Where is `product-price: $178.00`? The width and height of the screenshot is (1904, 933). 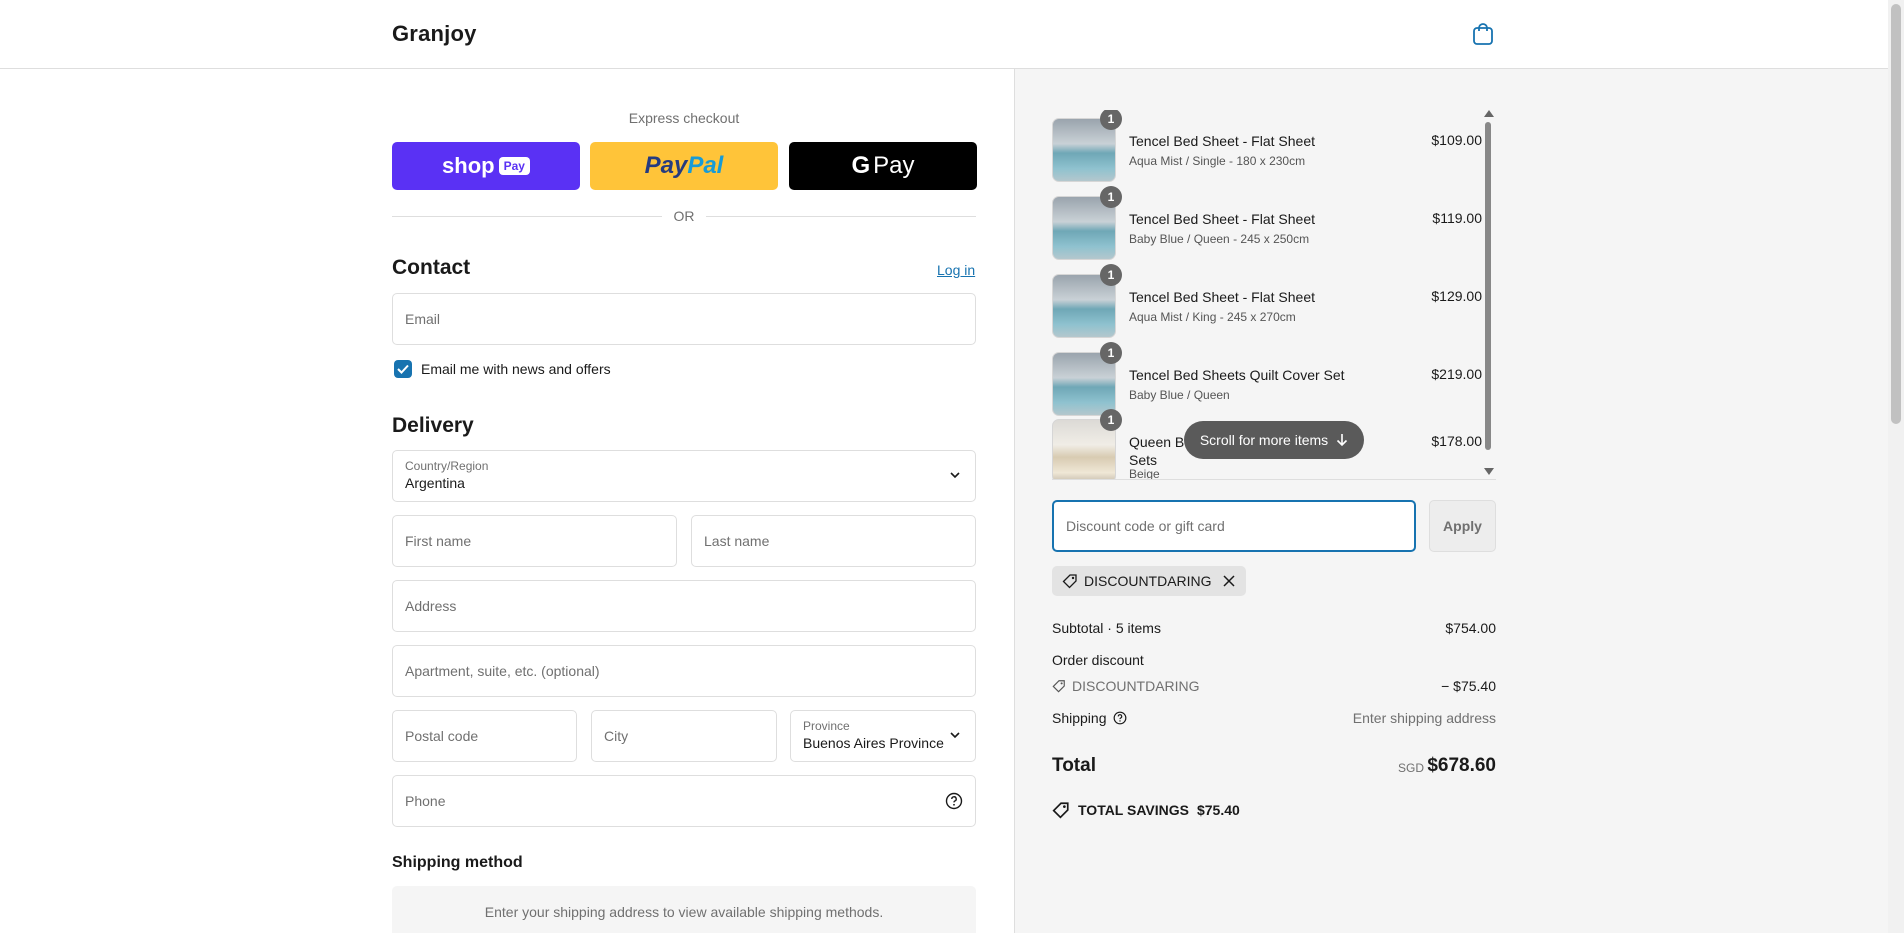
product-price: $178.00 is located at coordinates (1456, 441).